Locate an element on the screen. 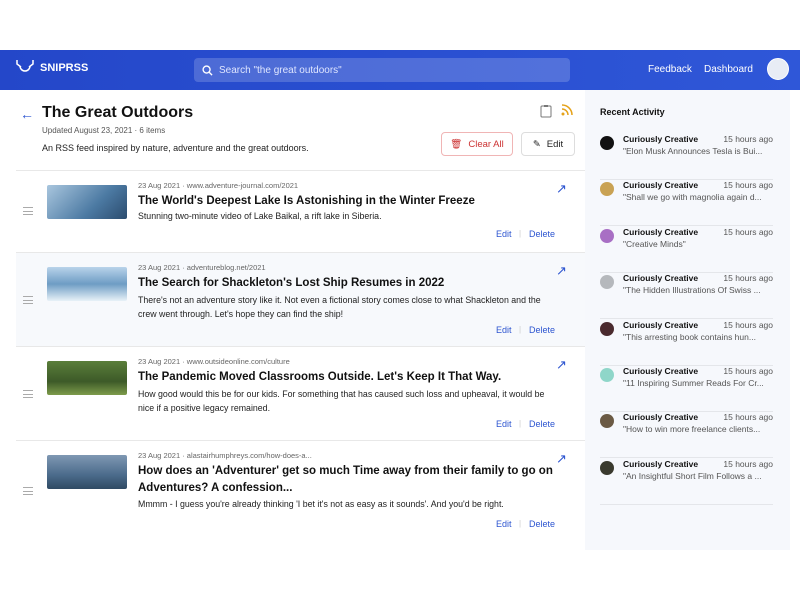  search-placeholder: Search "the great outdoors" is located at coordinates (280, 70).